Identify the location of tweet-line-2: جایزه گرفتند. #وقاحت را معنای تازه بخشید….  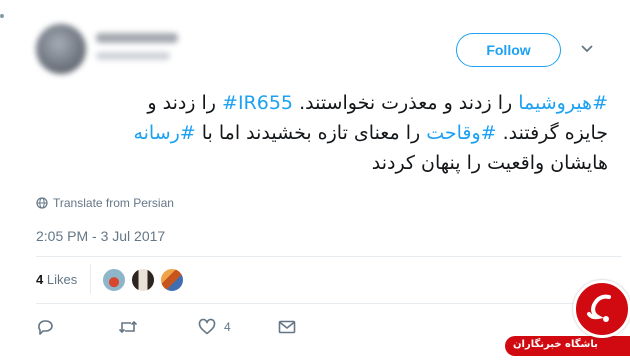
(322, 133).